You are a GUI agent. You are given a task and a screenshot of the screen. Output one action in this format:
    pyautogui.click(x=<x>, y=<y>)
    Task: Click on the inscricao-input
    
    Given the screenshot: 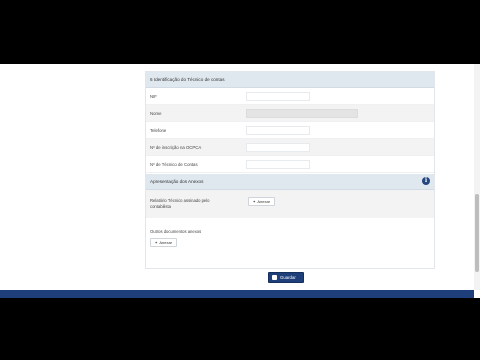 What is the action you would take?
    pyautogui.click(x=278, y=147)
    